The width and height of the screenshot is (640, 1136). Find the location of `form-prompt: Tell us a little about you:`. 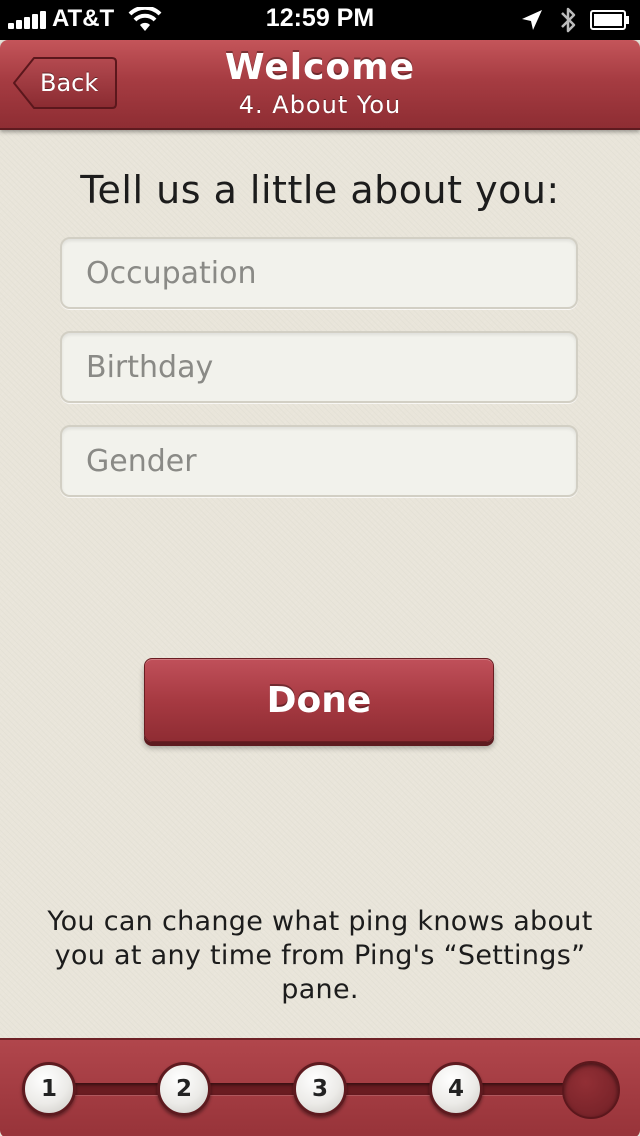

form-prompt: Tell us a little about you: is located at coordinates (320, 190).